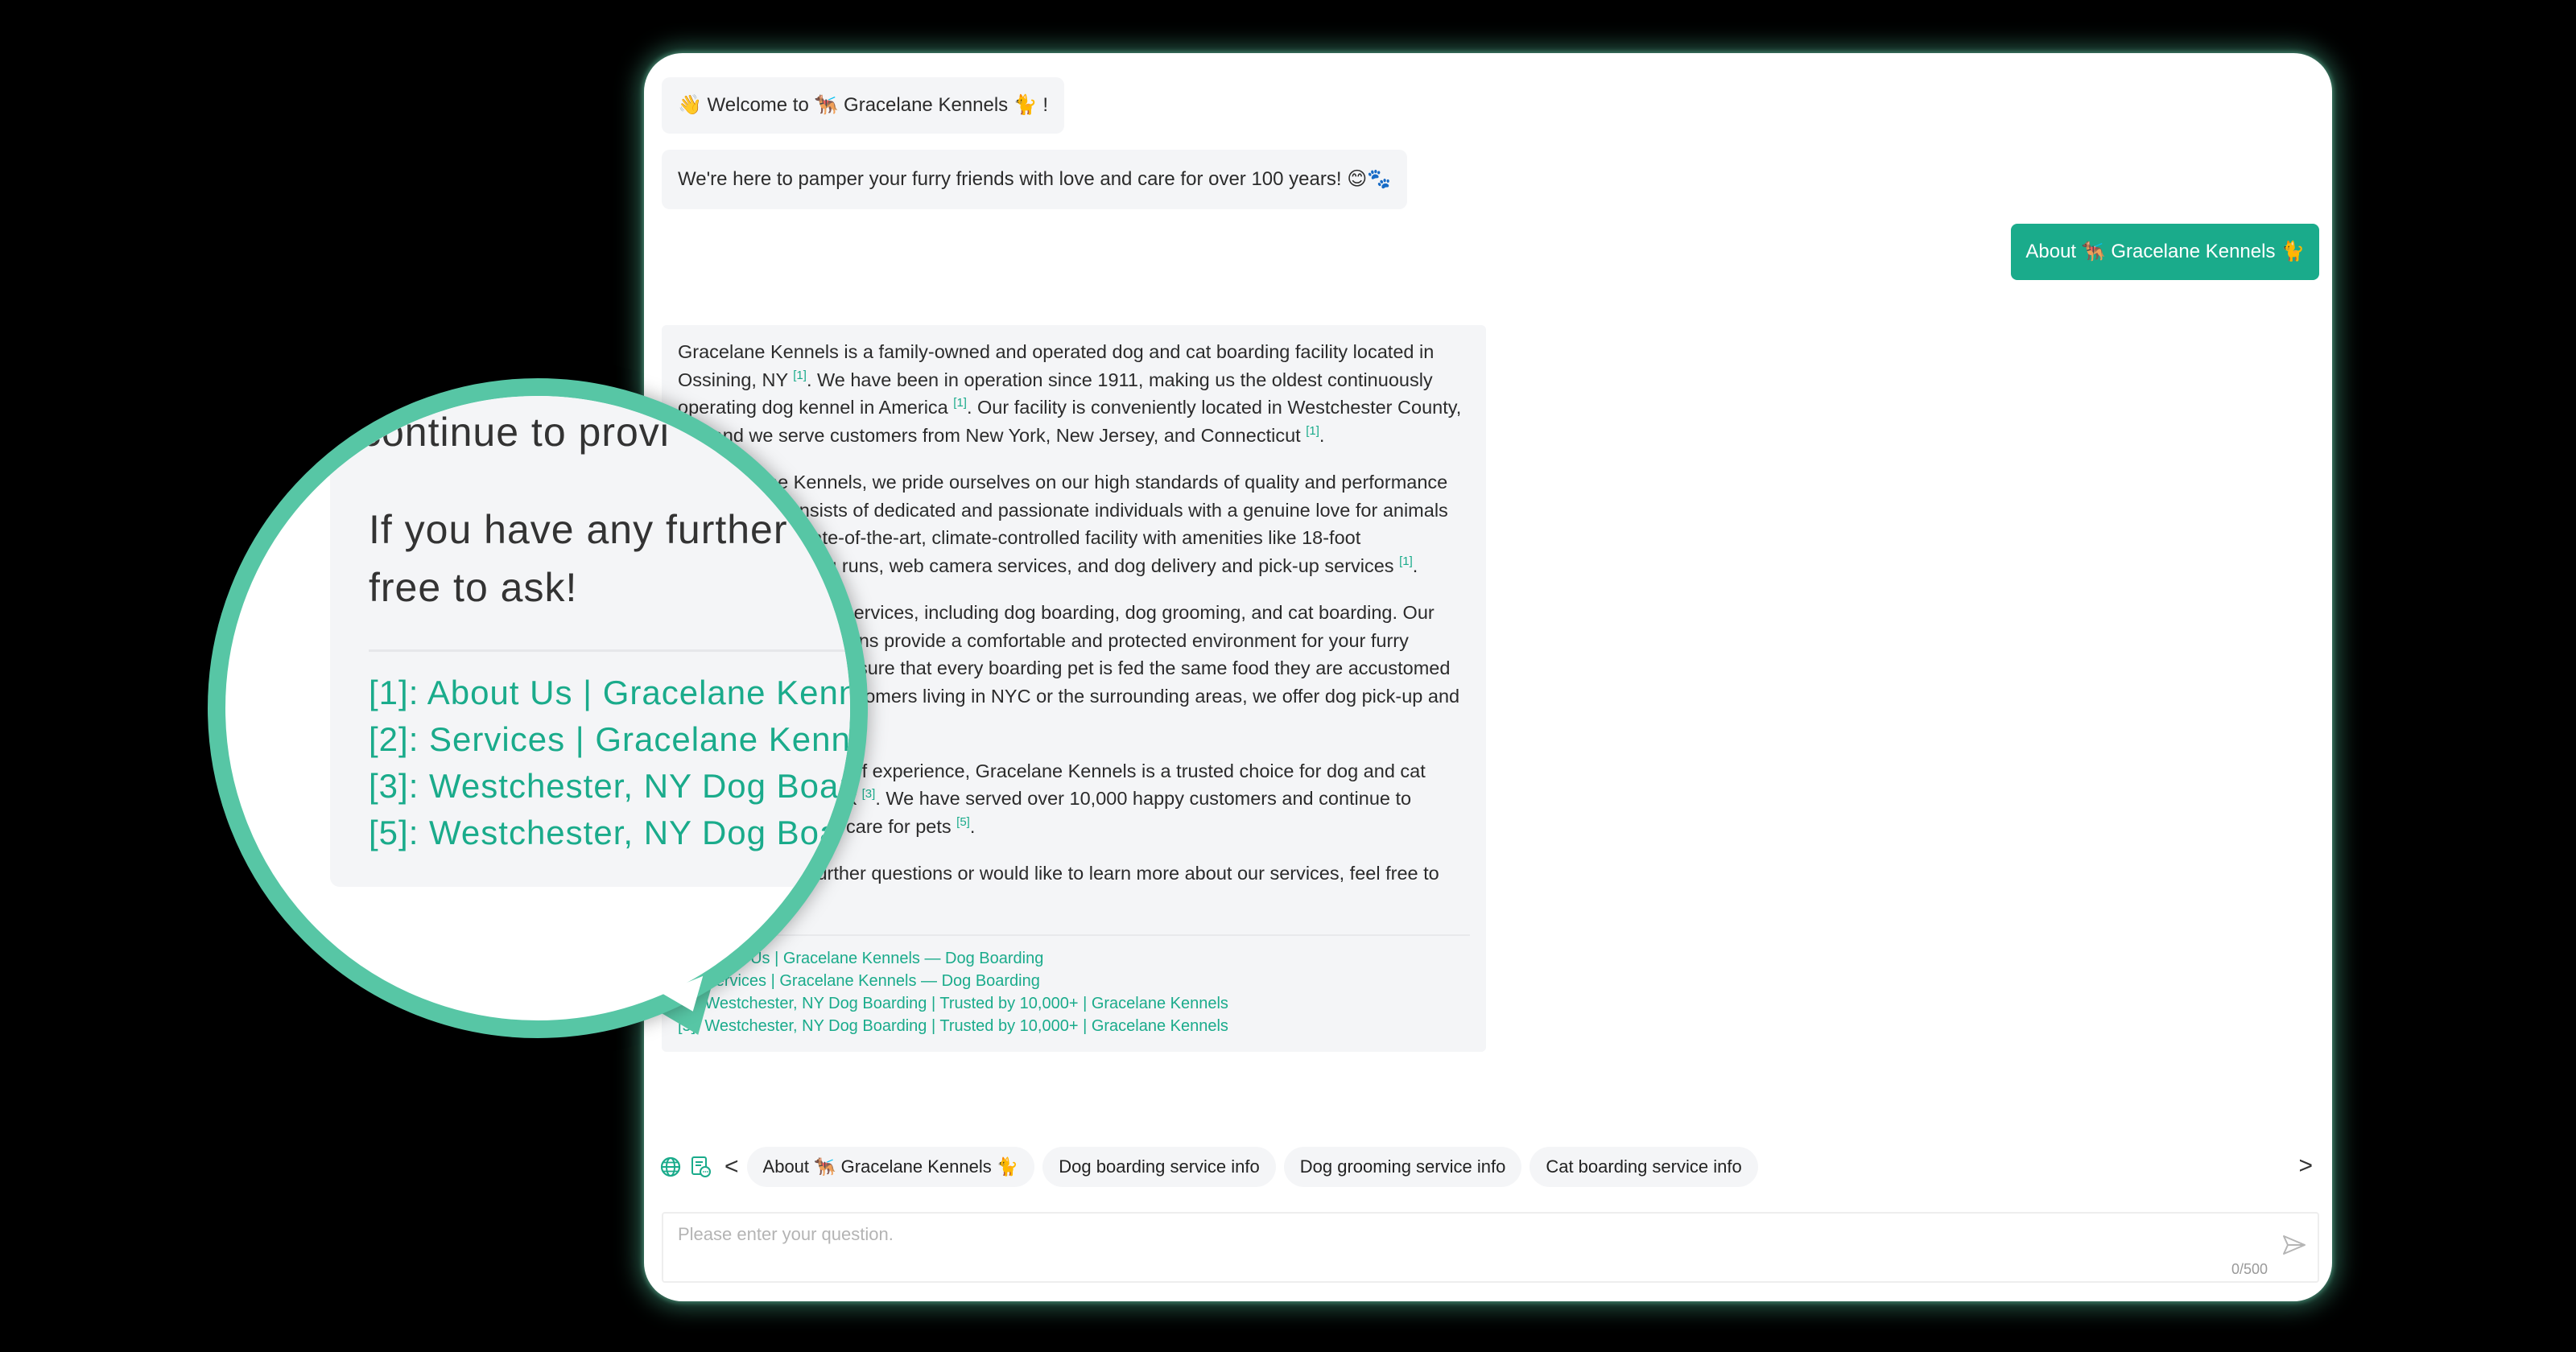 The height and width of the screenshot is (1352, 2576). I want to click on magnified-reference-link: [1]: About Us | Gracelane Kenne, so click(618, 692).